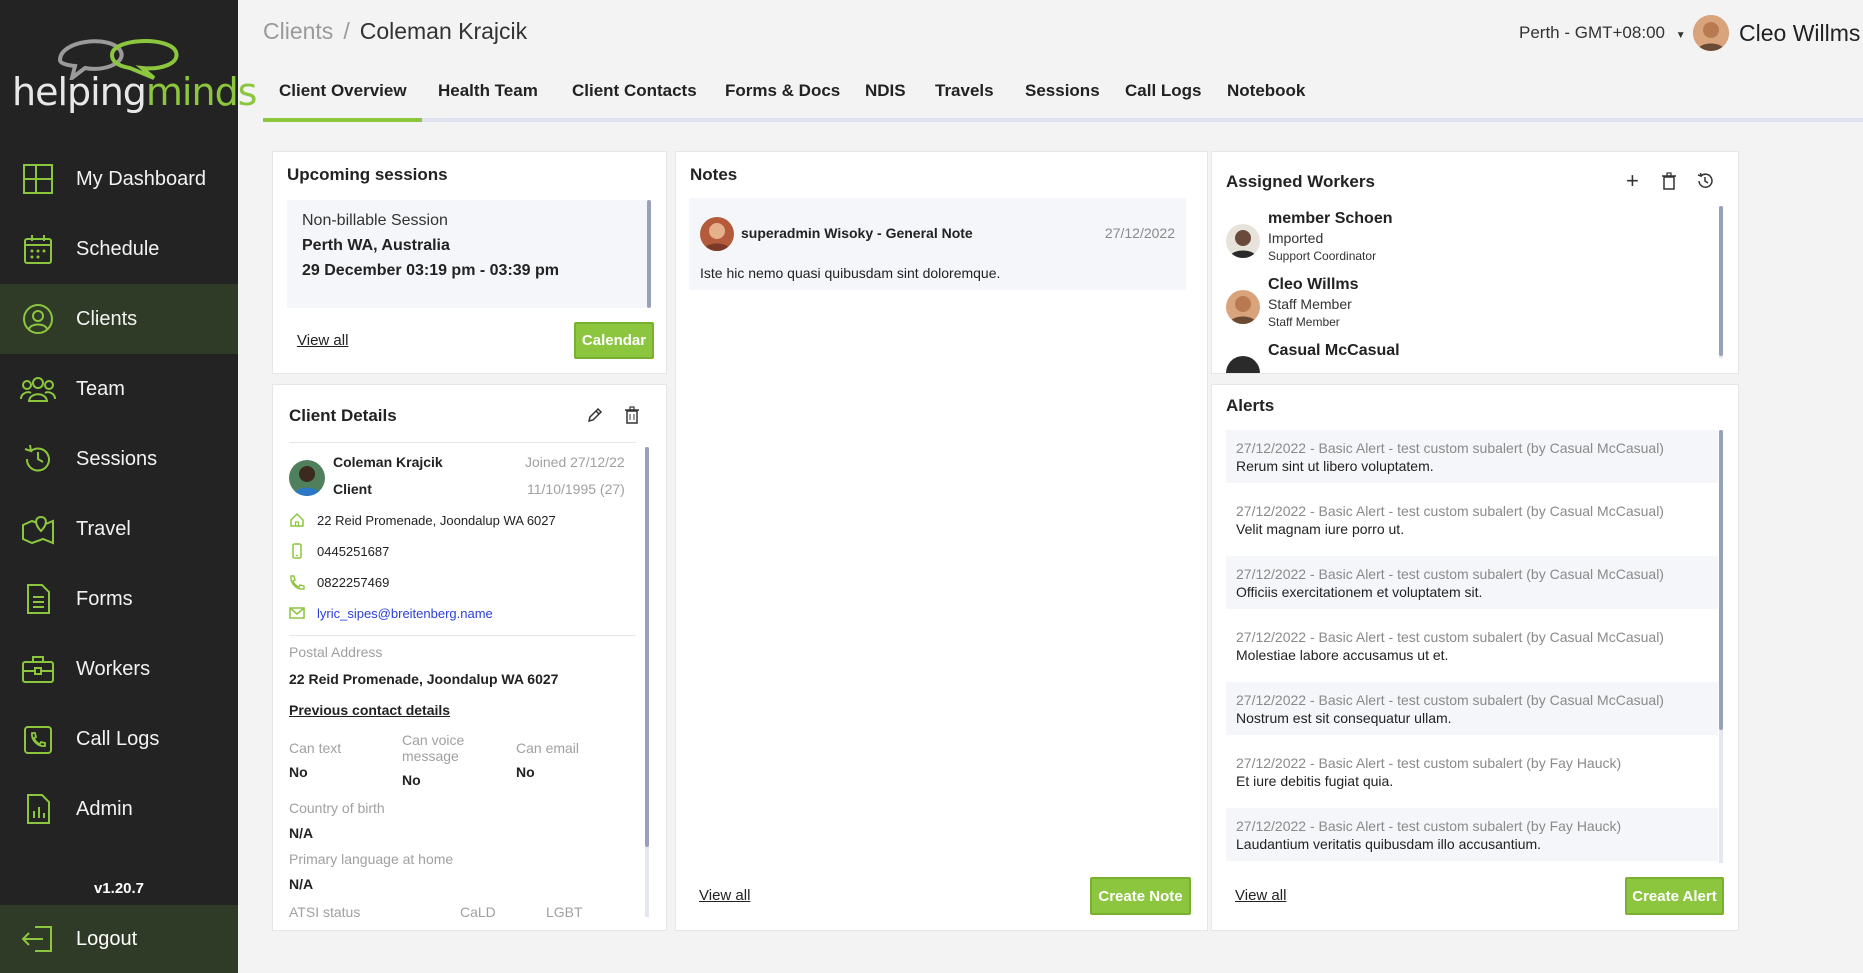 Image resolution: width=1863 pixels, height=973 pixels. I want to click on edit-pencil-icon, so click(595, 417).